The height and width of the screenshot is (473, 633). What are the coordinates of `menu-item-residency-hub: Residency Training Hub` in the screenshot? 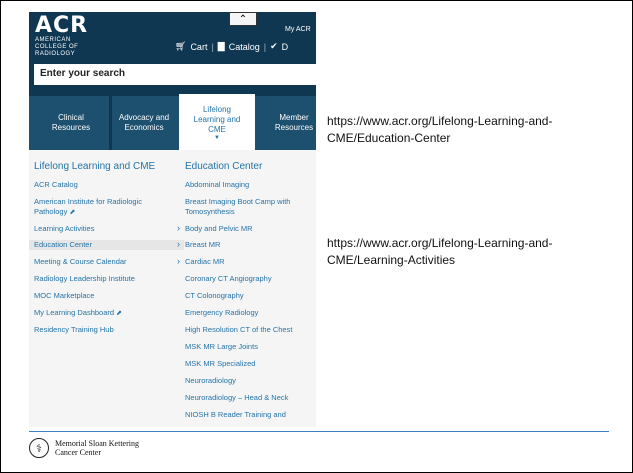 It's located at (74, 330).